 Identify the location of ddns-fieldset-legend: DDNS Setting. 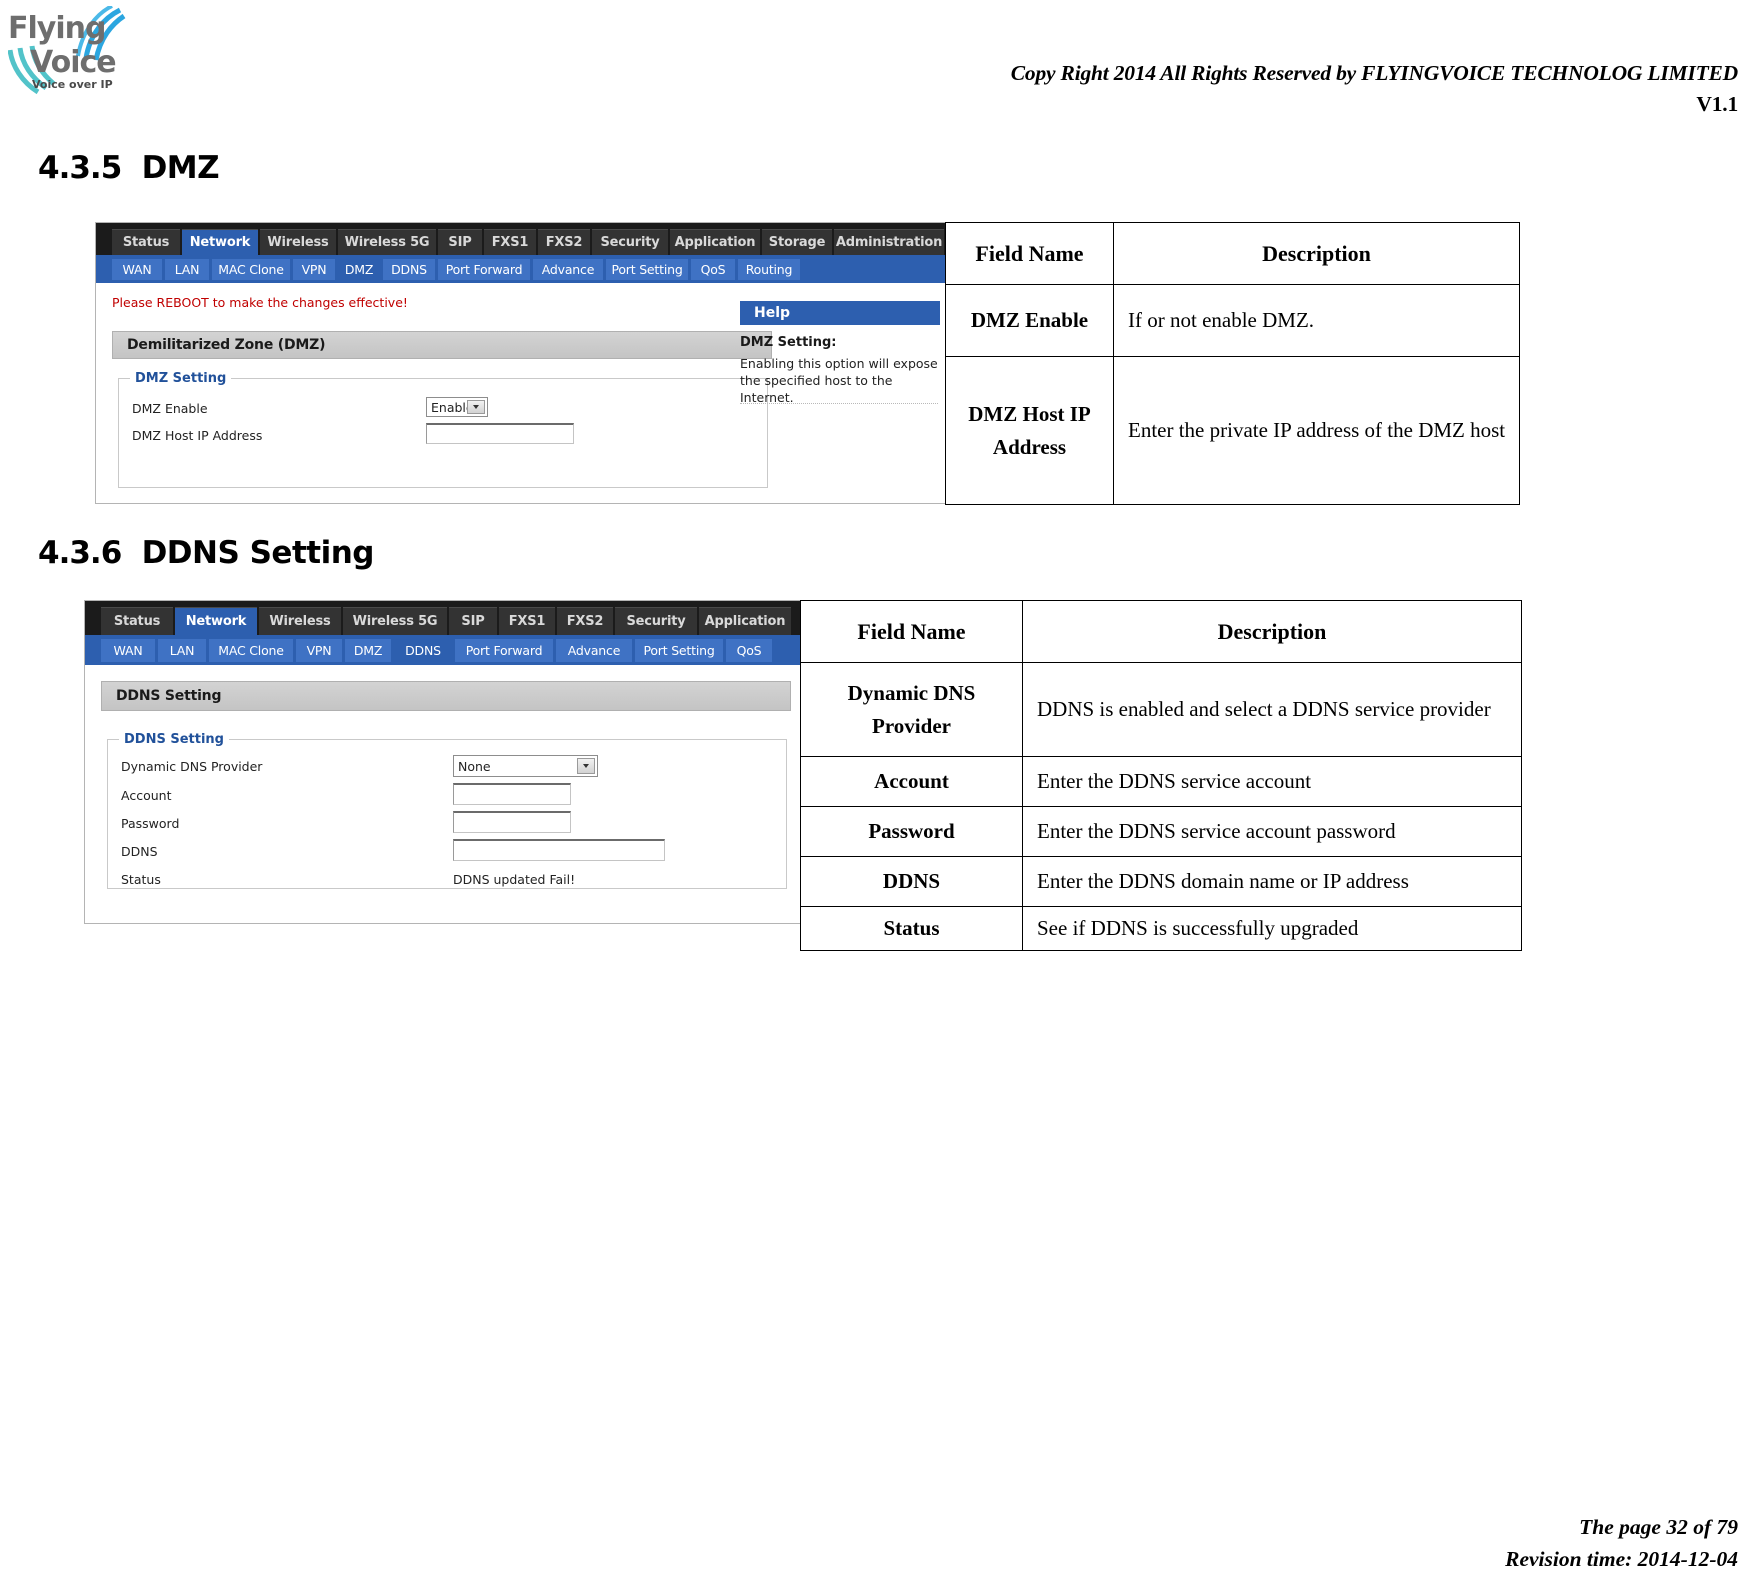
(174, 739).